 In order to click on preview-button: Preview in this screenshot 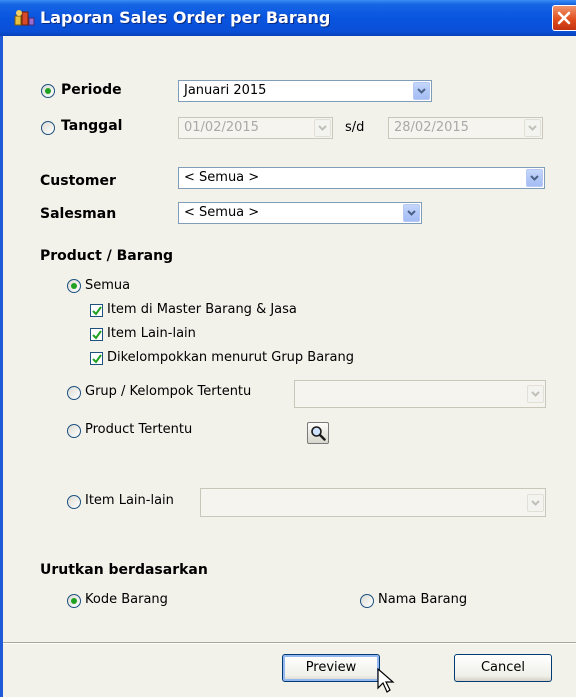, I will do `click(331, 668)`.